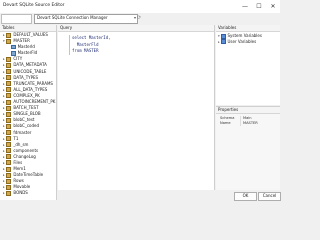 Image resolution: width=320 pixels, height=240 pixels. Describe the element at coordinates (16, 138) in the screenshot. I see `tree-item-label: T1` at that location.